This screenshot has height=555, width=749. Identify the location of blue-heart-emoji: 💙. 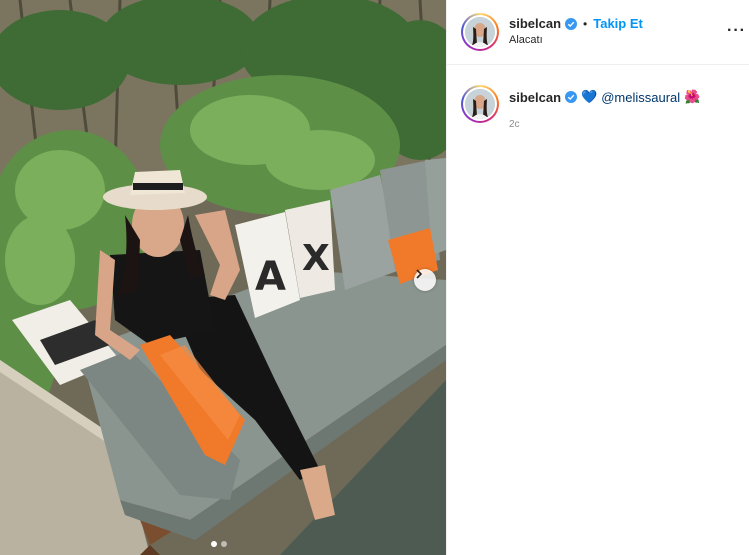
(589, 96).